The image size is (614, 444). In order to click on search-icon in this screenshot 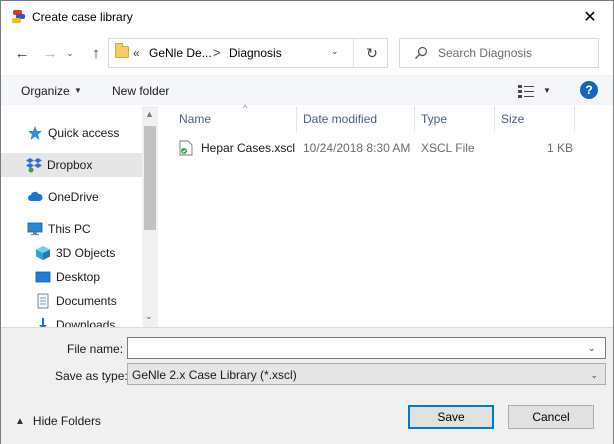, I will do `click(421, 52)`.